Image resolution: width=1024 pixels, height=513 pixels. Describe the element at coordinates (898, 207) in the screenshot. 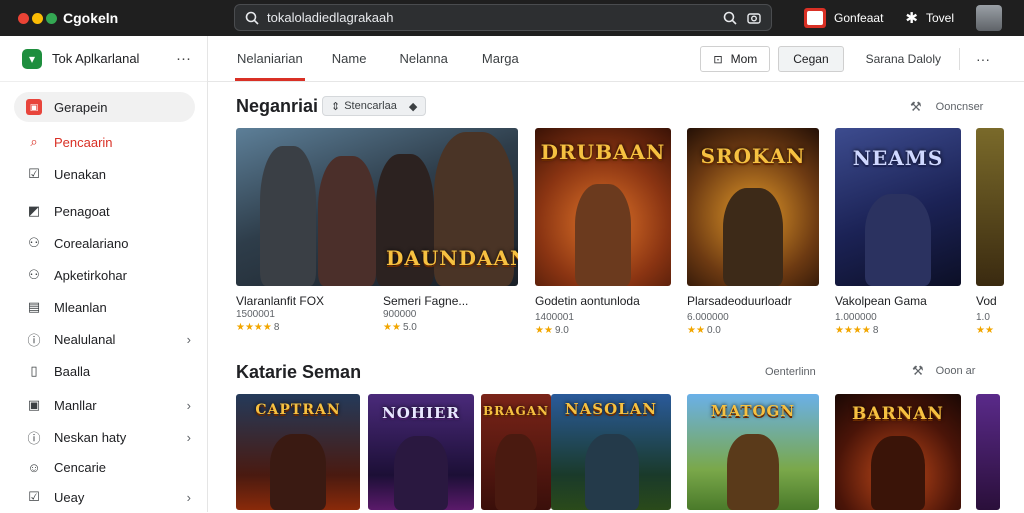

I see `game-thumbnail: NEAMS` at that location.